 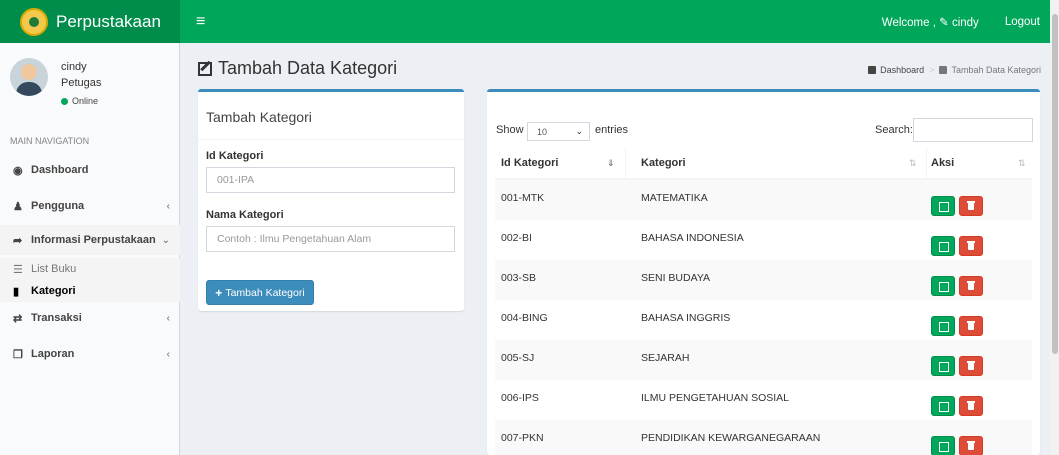 What do you see at coordinates (611, 163) in the screenshot?
I see `sort-asc-icon: ⇓` at bounding box center [611, 163].